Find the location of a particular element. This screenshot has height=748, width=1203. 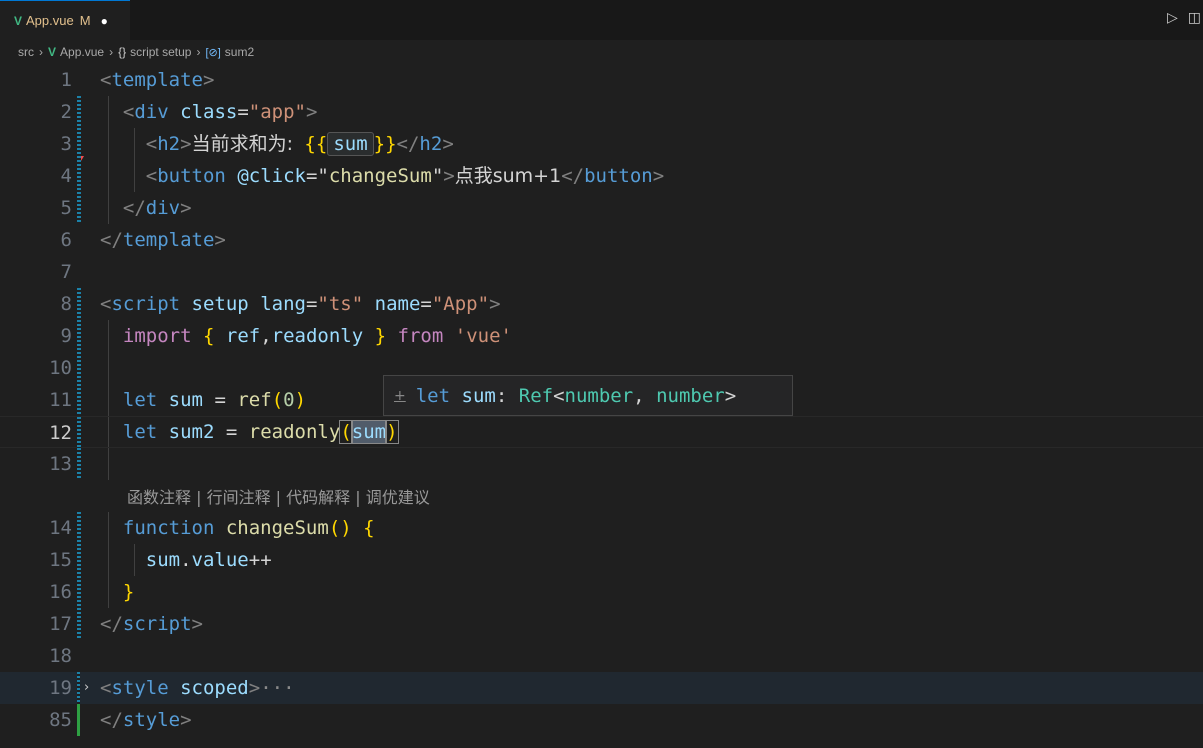

code-line: 1 <template> is located at coordinates (601, 80).